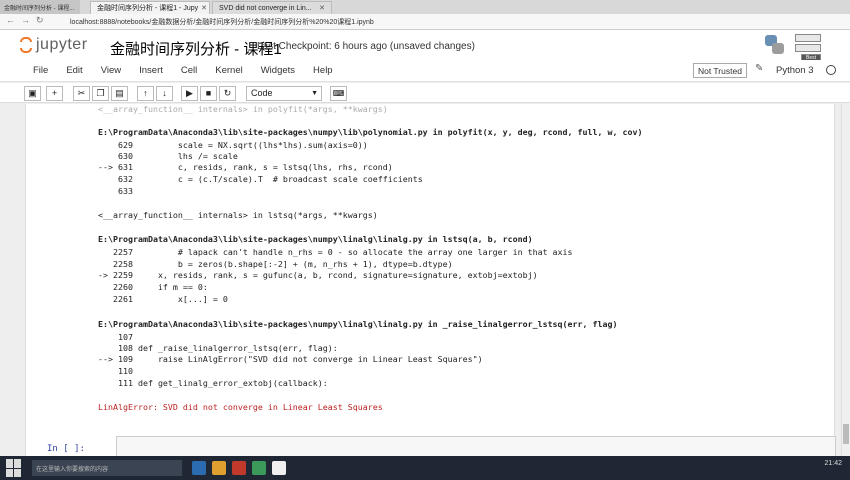  What do you see at coordinates (26, 45) in the screenshot?
I see `jupyter-logo-icon` at bounding box center [26, 45].